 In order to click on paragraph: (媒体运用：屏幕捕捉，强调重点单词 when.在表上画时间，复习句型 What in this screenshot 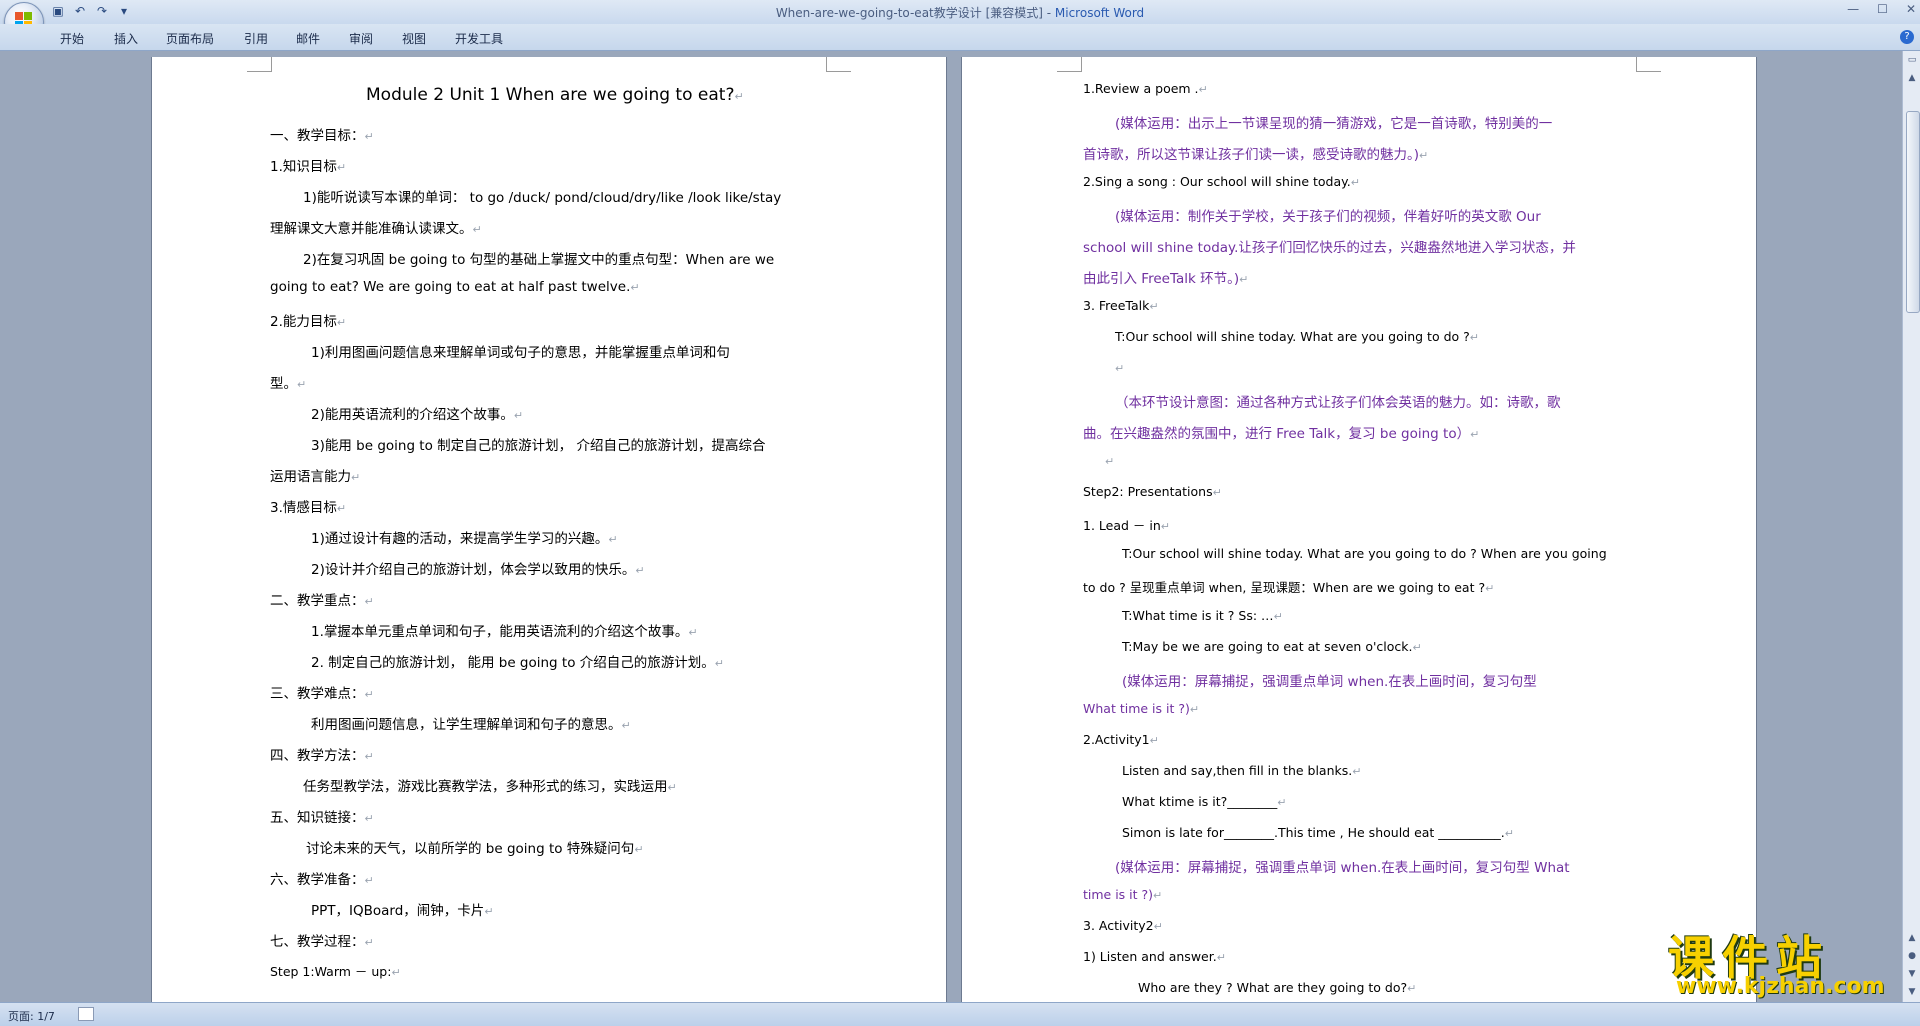, I will do `click(1342, 866)`.